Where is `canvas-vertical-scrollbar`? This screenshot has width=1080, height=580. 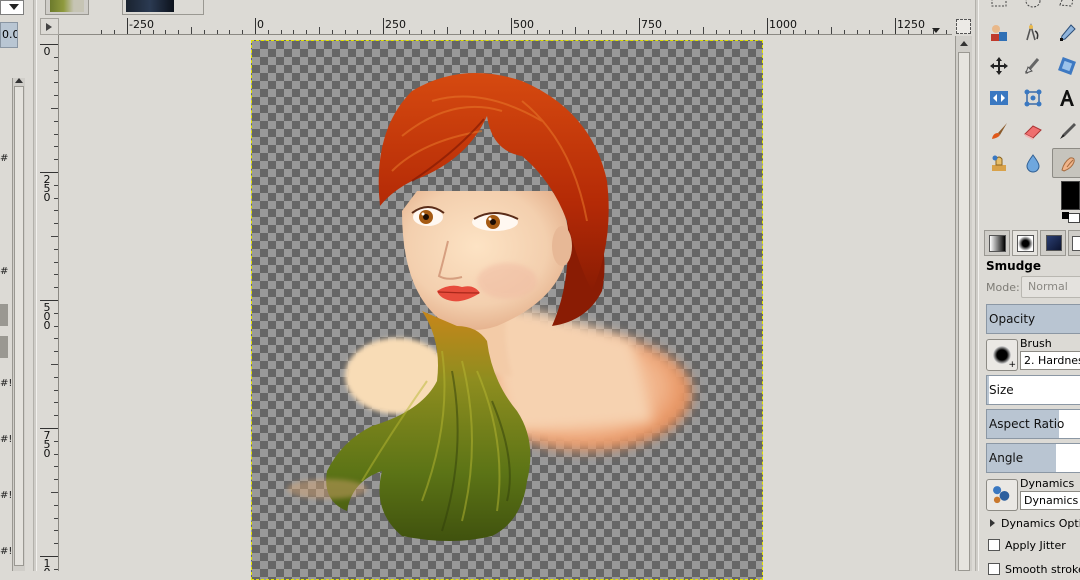
canvas-vertical-scrollbar is located at coordinates (963, 303).